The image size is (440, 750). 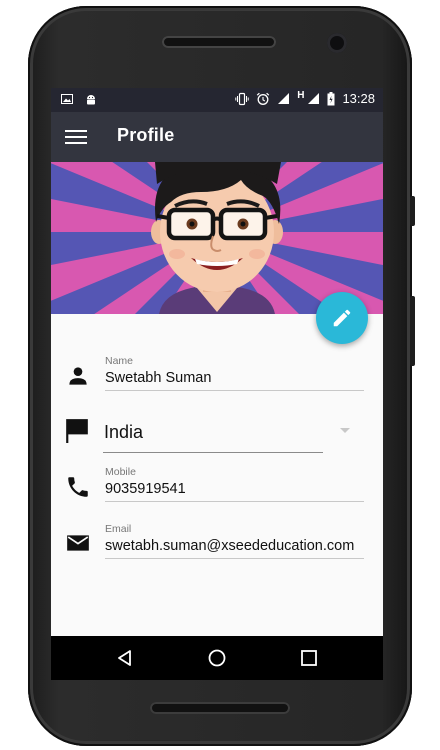 What do you see at coordinates (78, 543) in the screenshot?
I see `email-icon` at bounding box center [78, 543].